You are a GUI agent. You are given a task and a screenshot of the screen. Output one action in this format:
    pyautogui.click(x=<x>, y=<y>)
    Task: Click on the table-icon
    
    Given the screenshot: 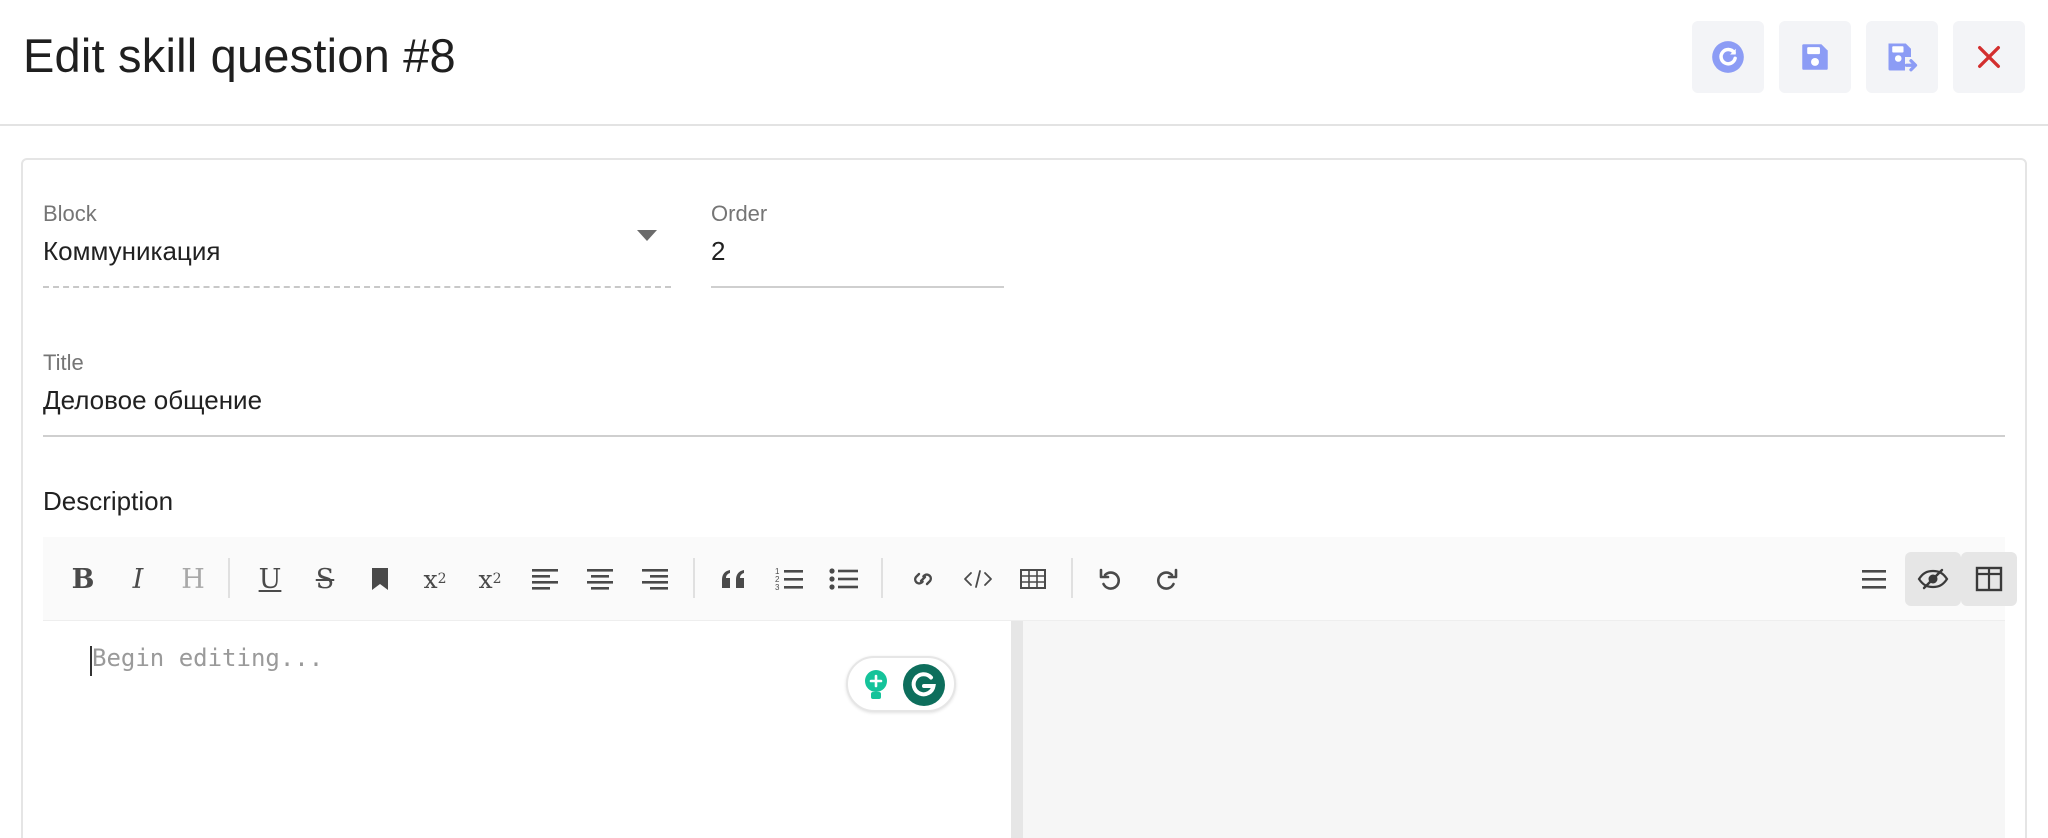 What is the action you would take?
    pyautogui.click(x=1033, y=579)
    